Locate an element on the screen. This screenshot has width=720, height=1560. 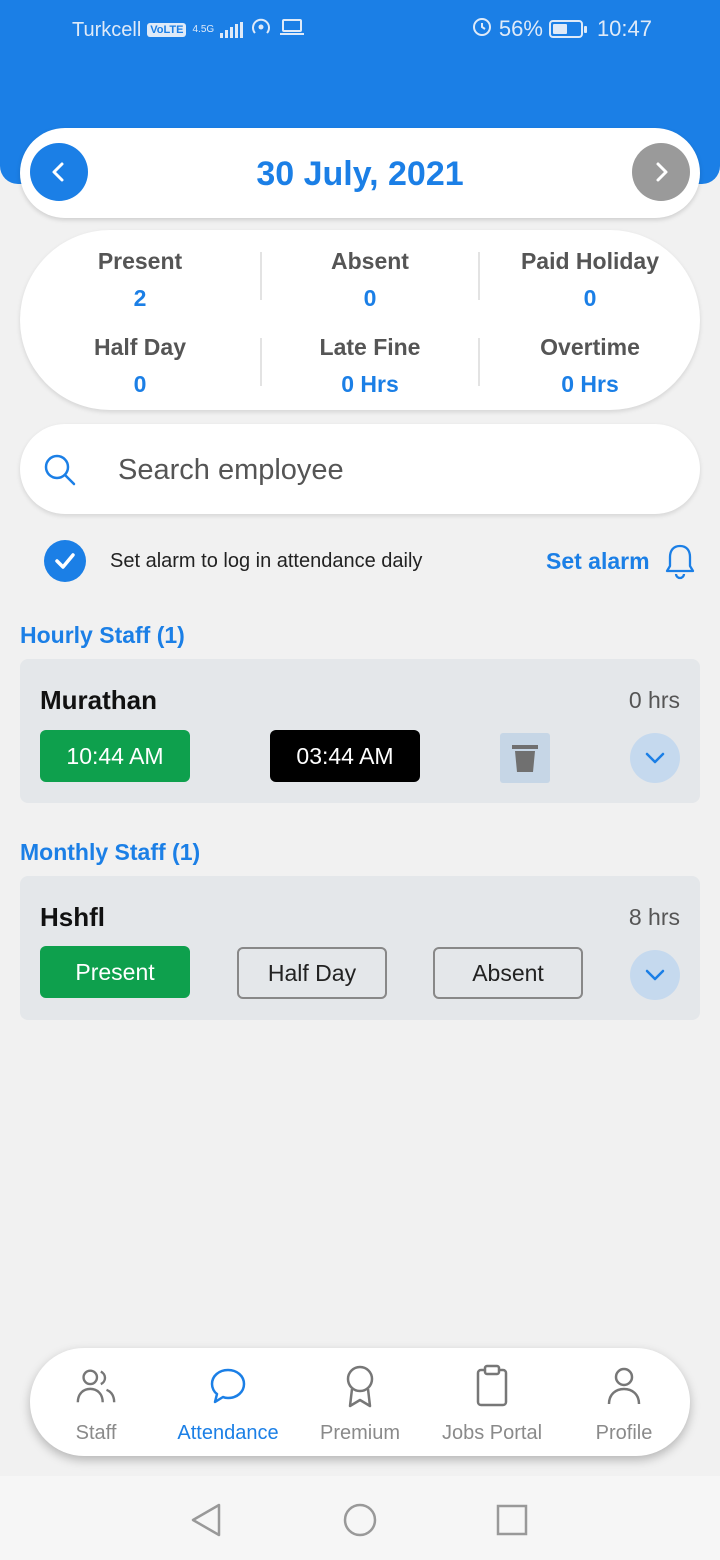
alarm-clock-icon is located at coordinates (482, 29).